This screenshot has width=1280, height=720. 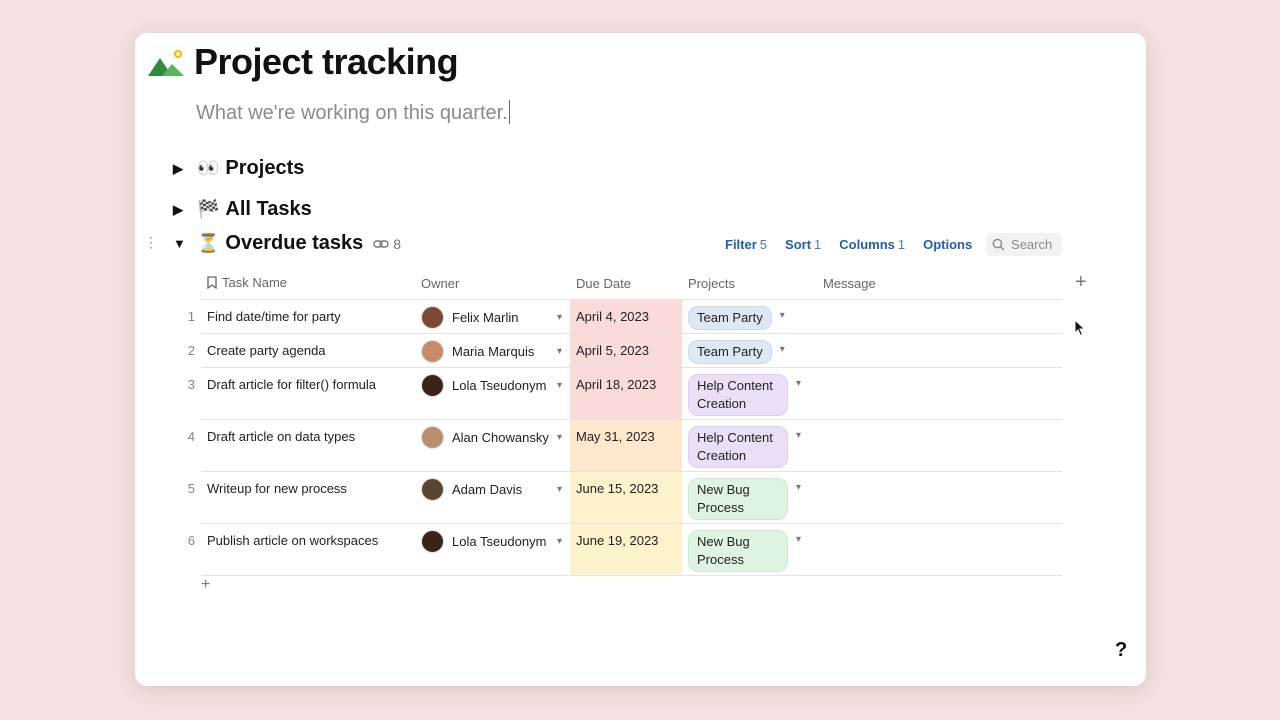 What do you see at coordinates (397, 243) in the screenshot?
I see `link-count-value: 8` at bounding box center [397, 243].